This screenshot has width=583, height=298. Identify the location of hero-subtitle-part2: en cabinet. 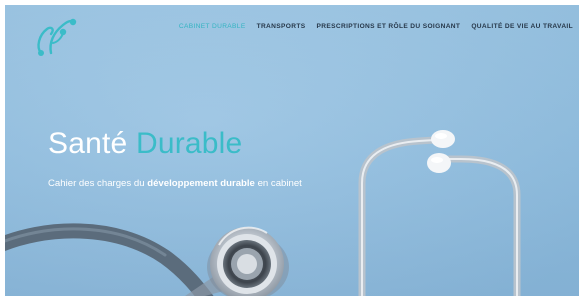
(279, 183).